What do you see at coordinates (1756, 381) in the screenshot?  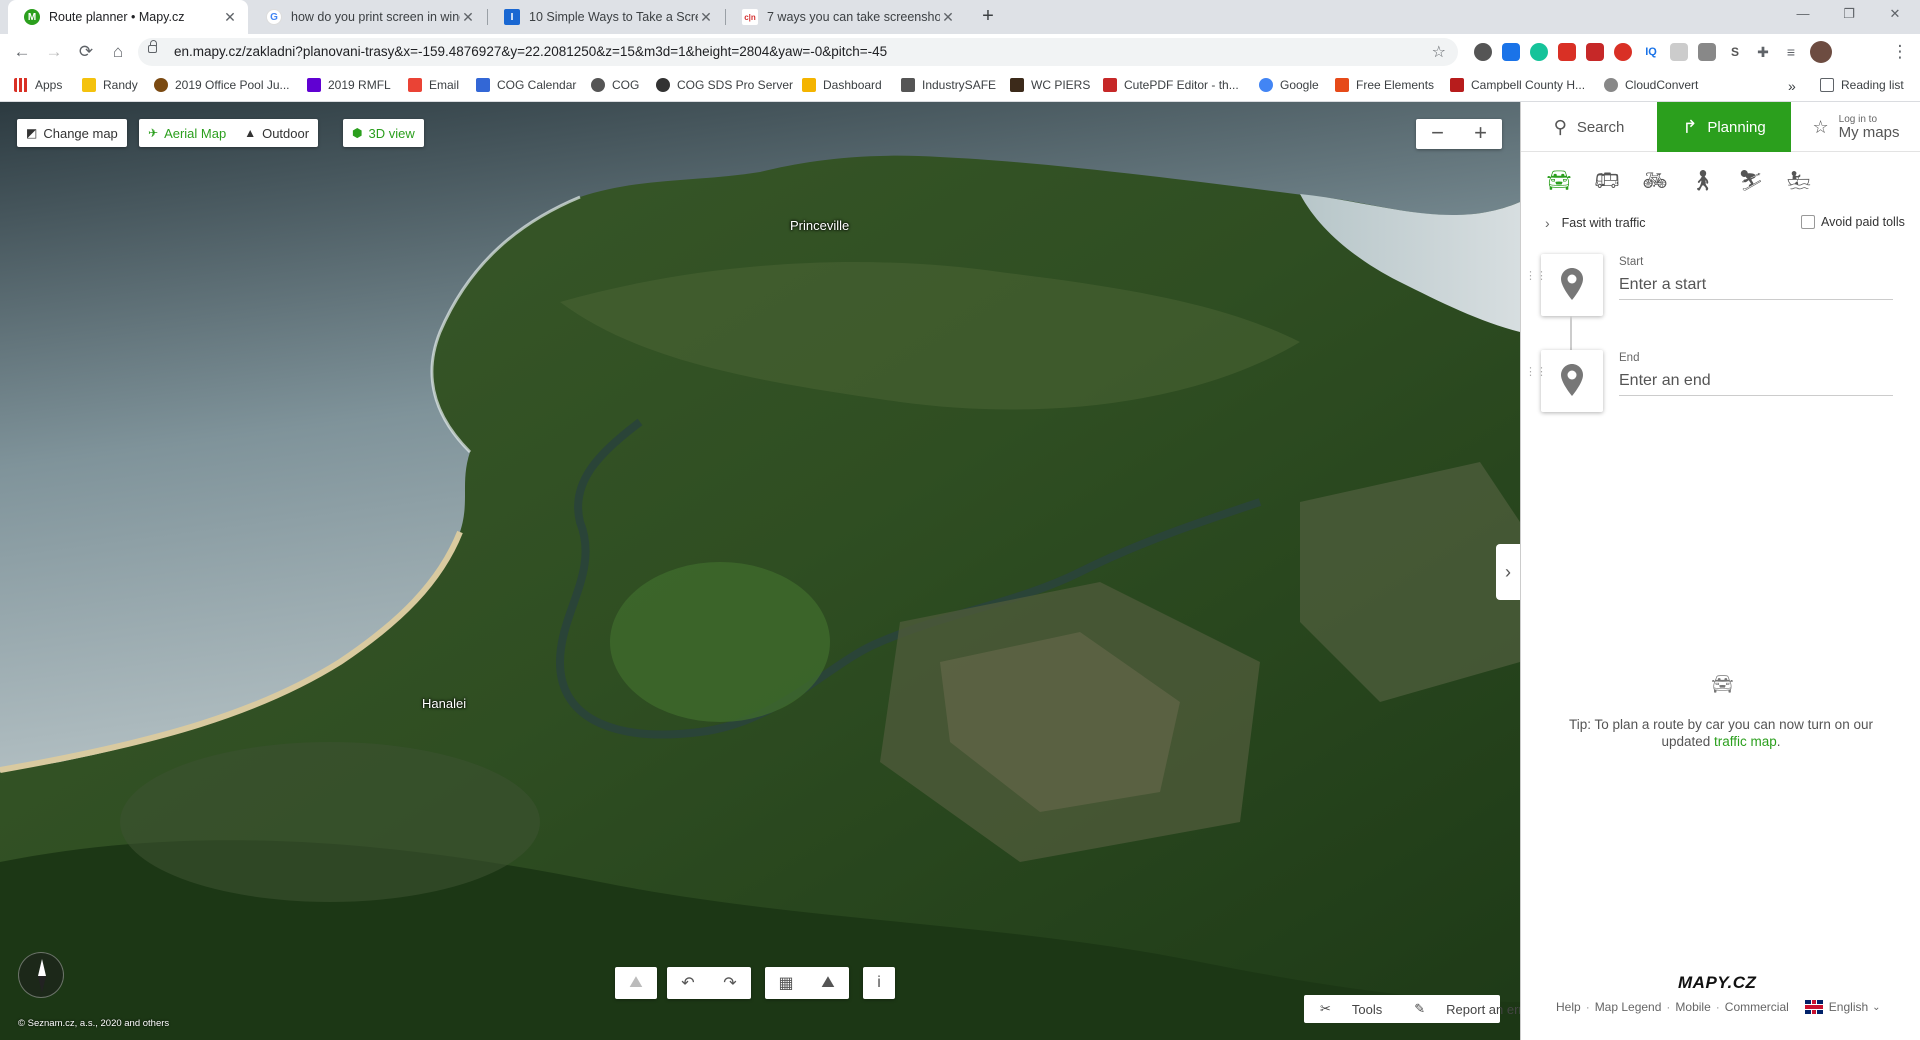 I see `end-input` at bounding box center [1756, 381].